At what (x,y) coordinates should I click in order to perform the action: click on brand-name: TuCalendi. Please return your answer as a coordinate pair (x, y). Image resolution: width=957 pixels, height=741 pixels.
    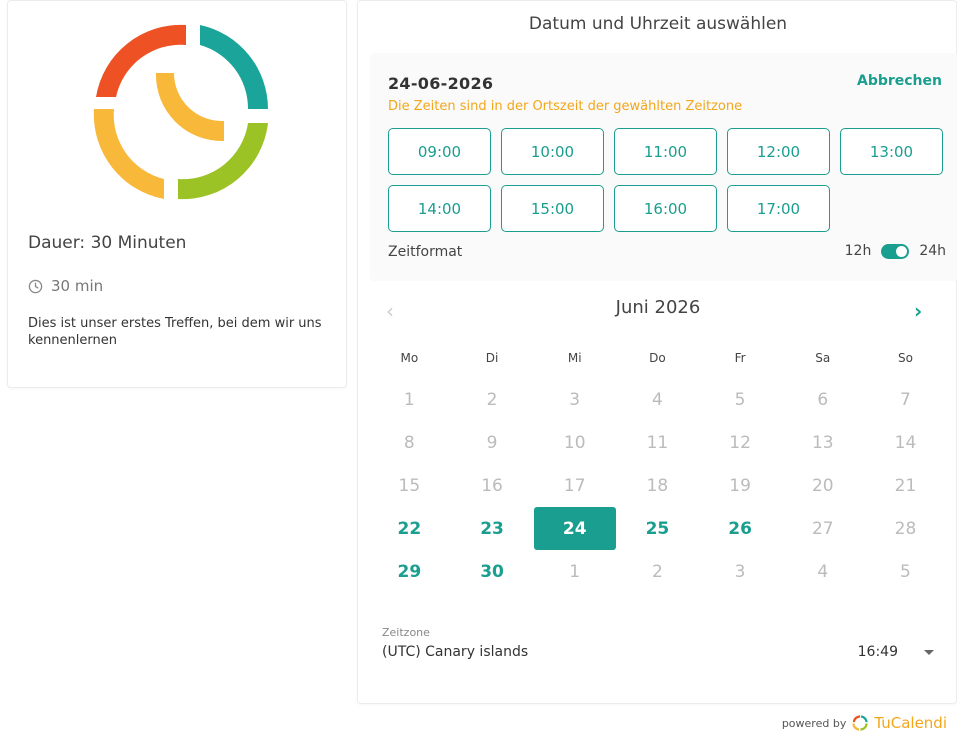
    Looking at the image, I should click on (910, 723).